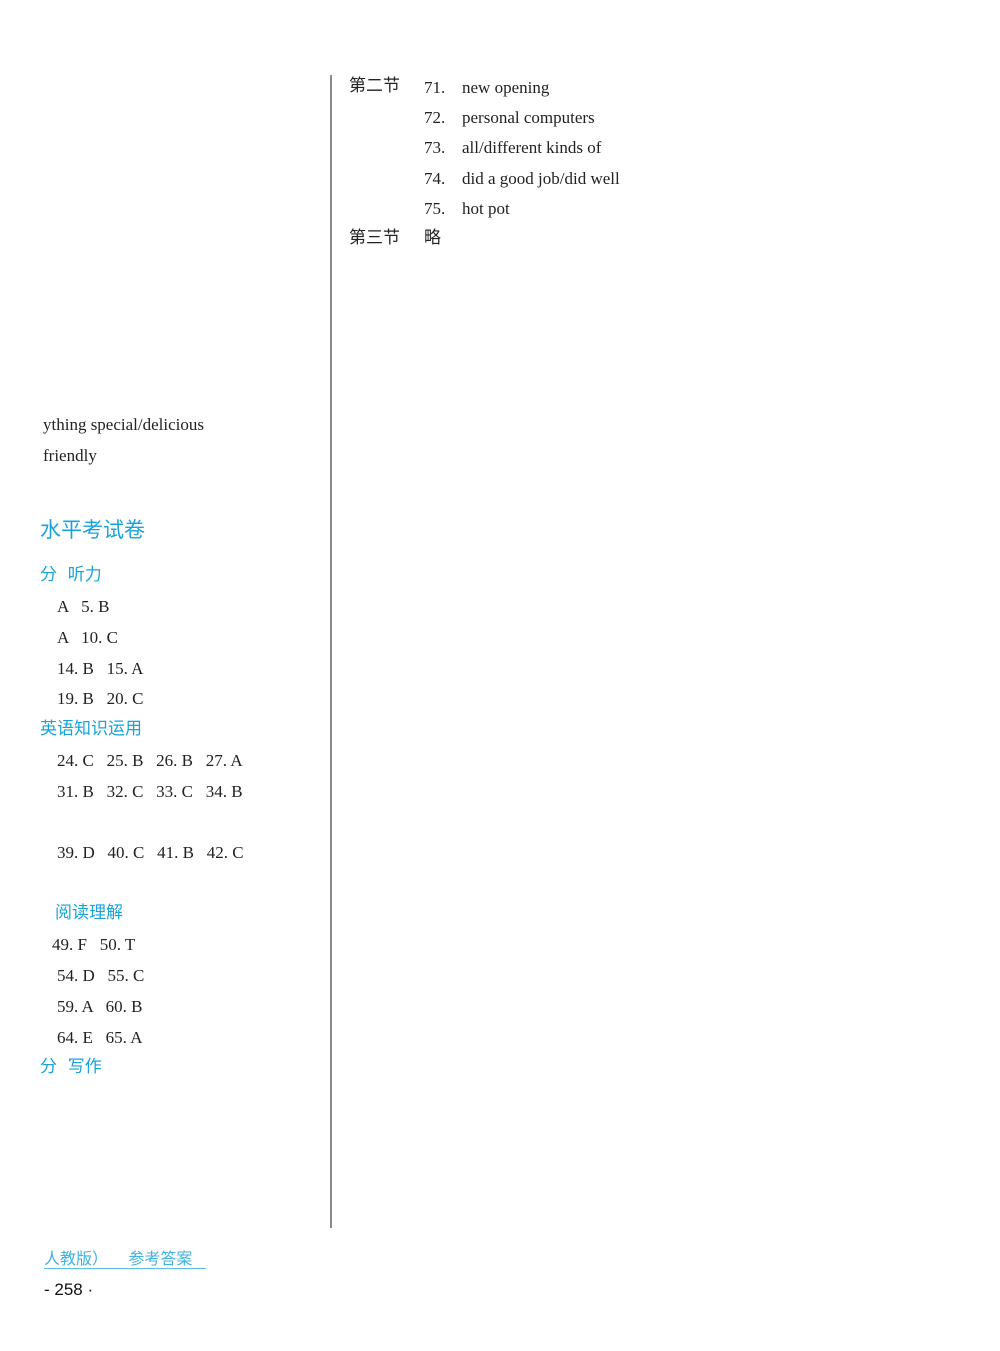 The image size is (1000, 1351). I want to click on answer-row: 59. A 60. B, so click(100, 1006).